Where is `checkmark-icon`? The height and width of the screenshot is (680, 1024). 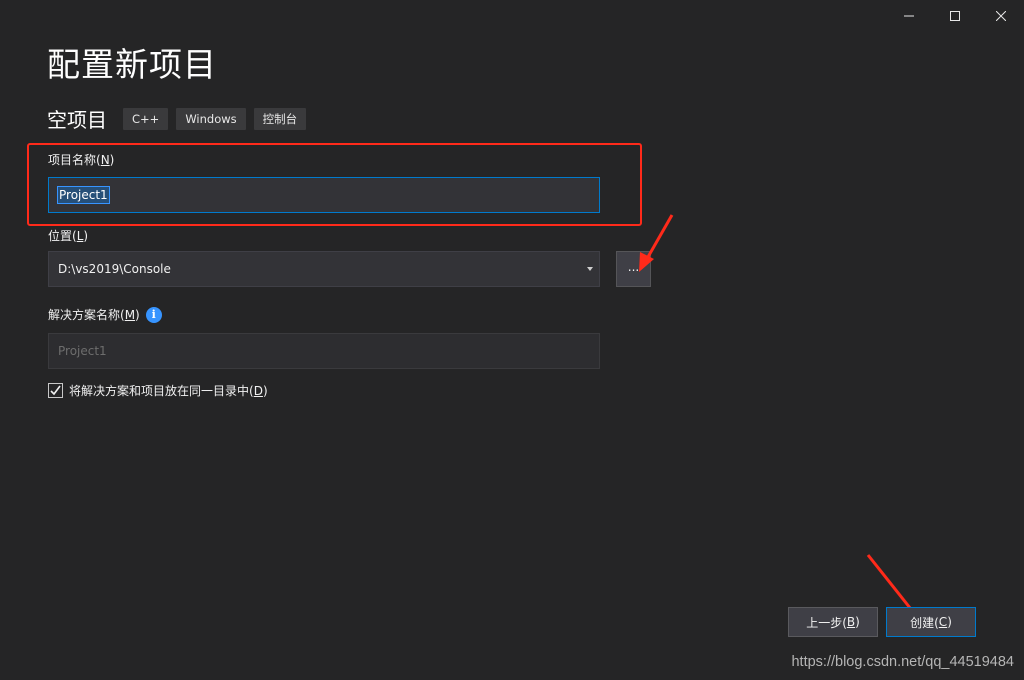
checkmark-icon is located at coordinates (55, 390).